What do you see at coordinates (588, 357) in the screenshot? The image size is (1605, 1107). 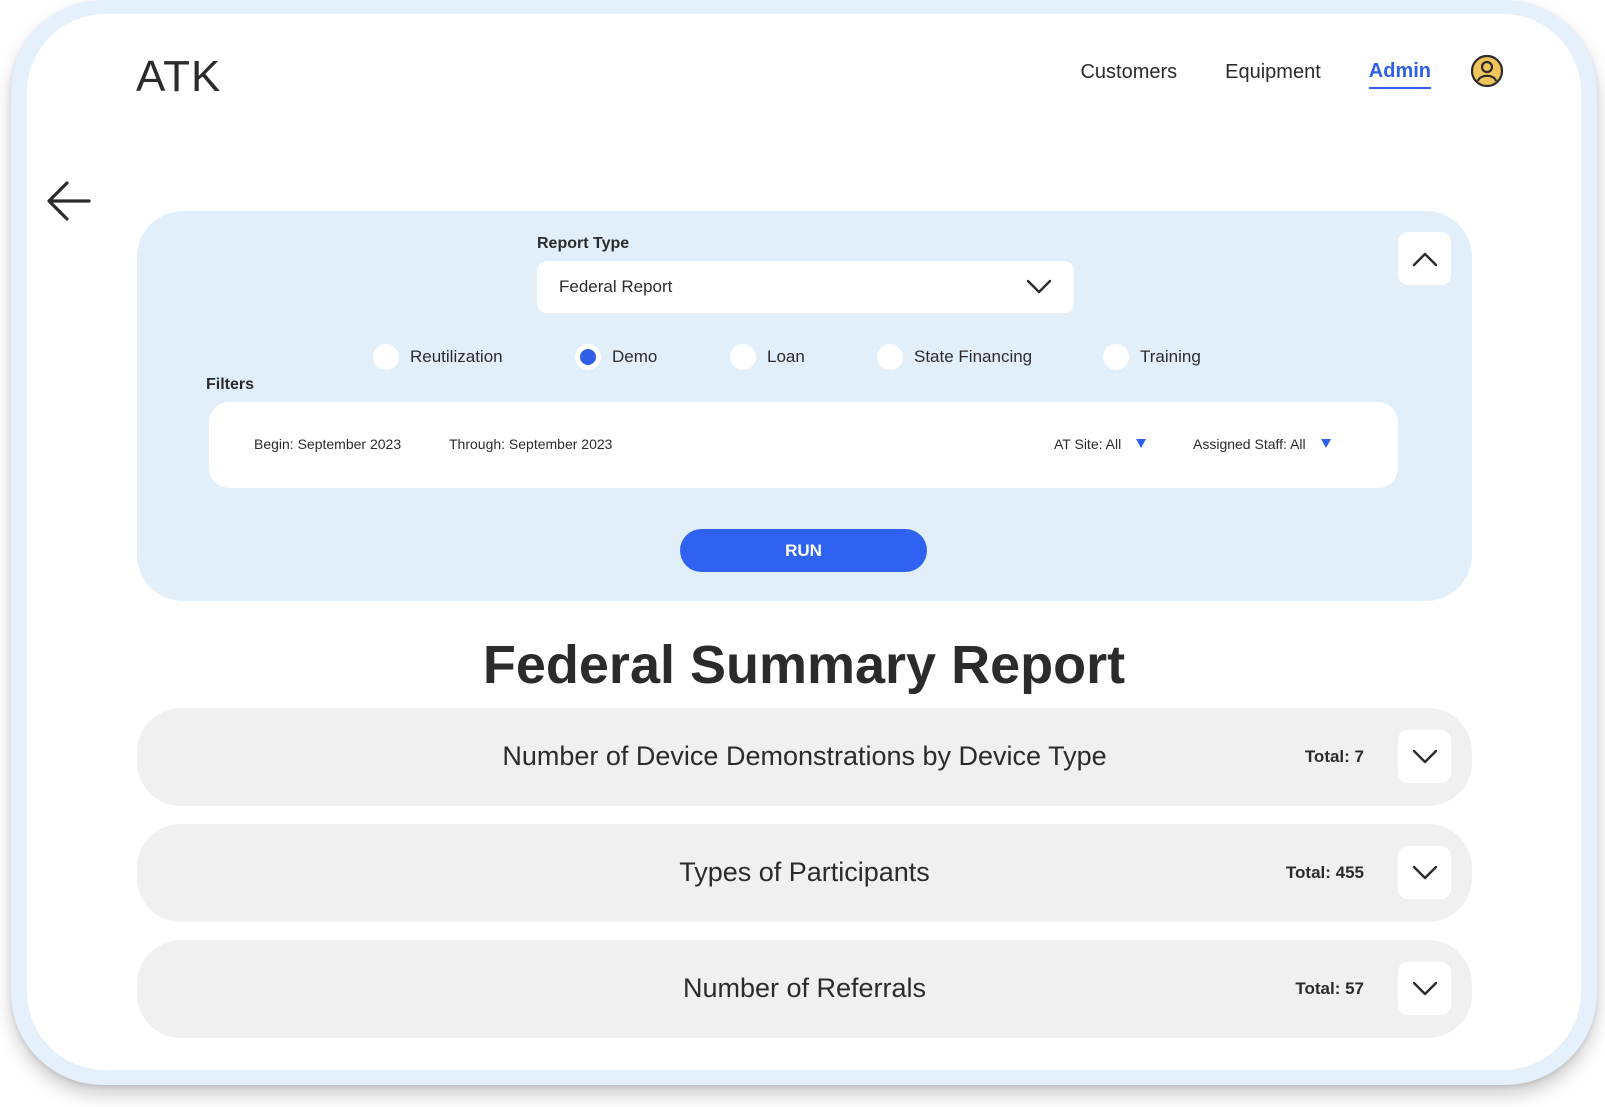 I see `radio-dot-checked` at bounding box center [588, 357].